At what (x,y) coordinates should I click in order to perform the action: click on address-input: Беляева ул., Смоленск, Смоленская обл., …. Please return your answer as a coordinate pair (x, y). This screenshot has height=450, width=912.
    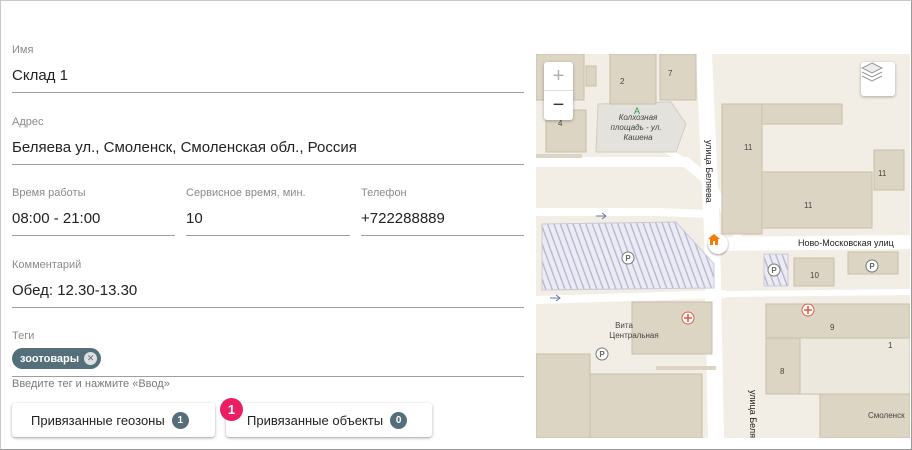
    Looking at the image, I should click on (268, 151).